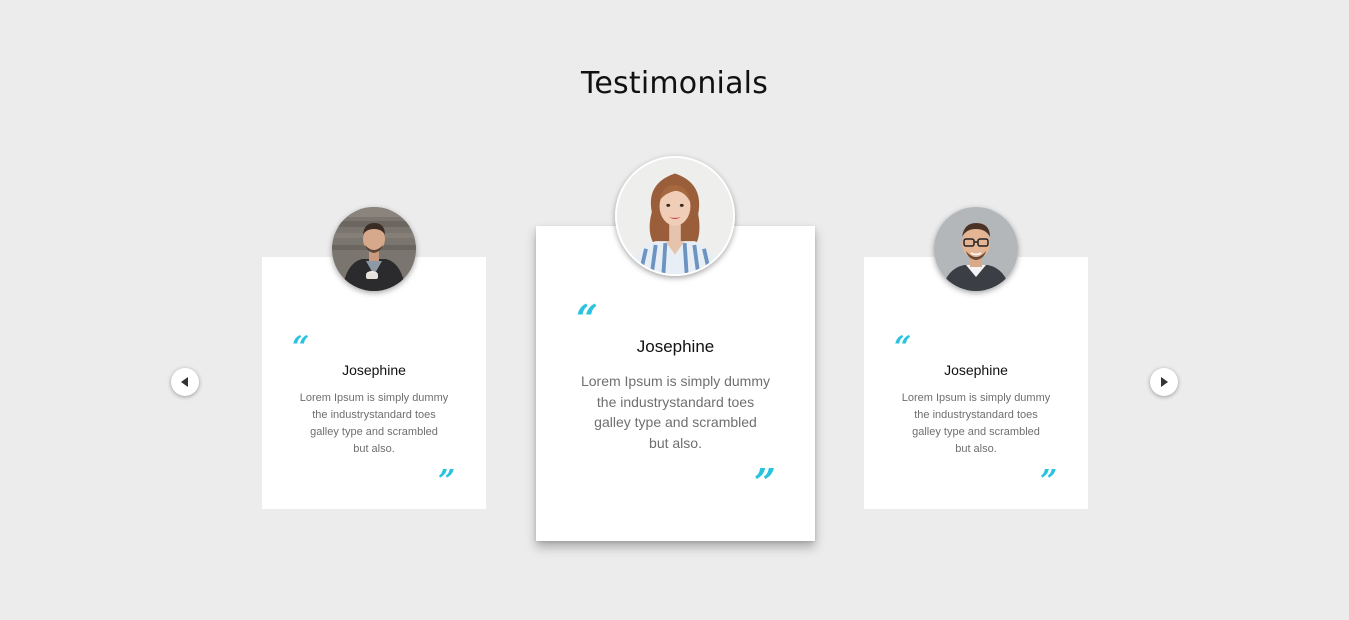 The height and width of the screenshot is (620, 1349). What do you see at coordinates (374, 249) in the screenshot?
I see `man-with-coffee-avatar` at bounding box center [374, 249].